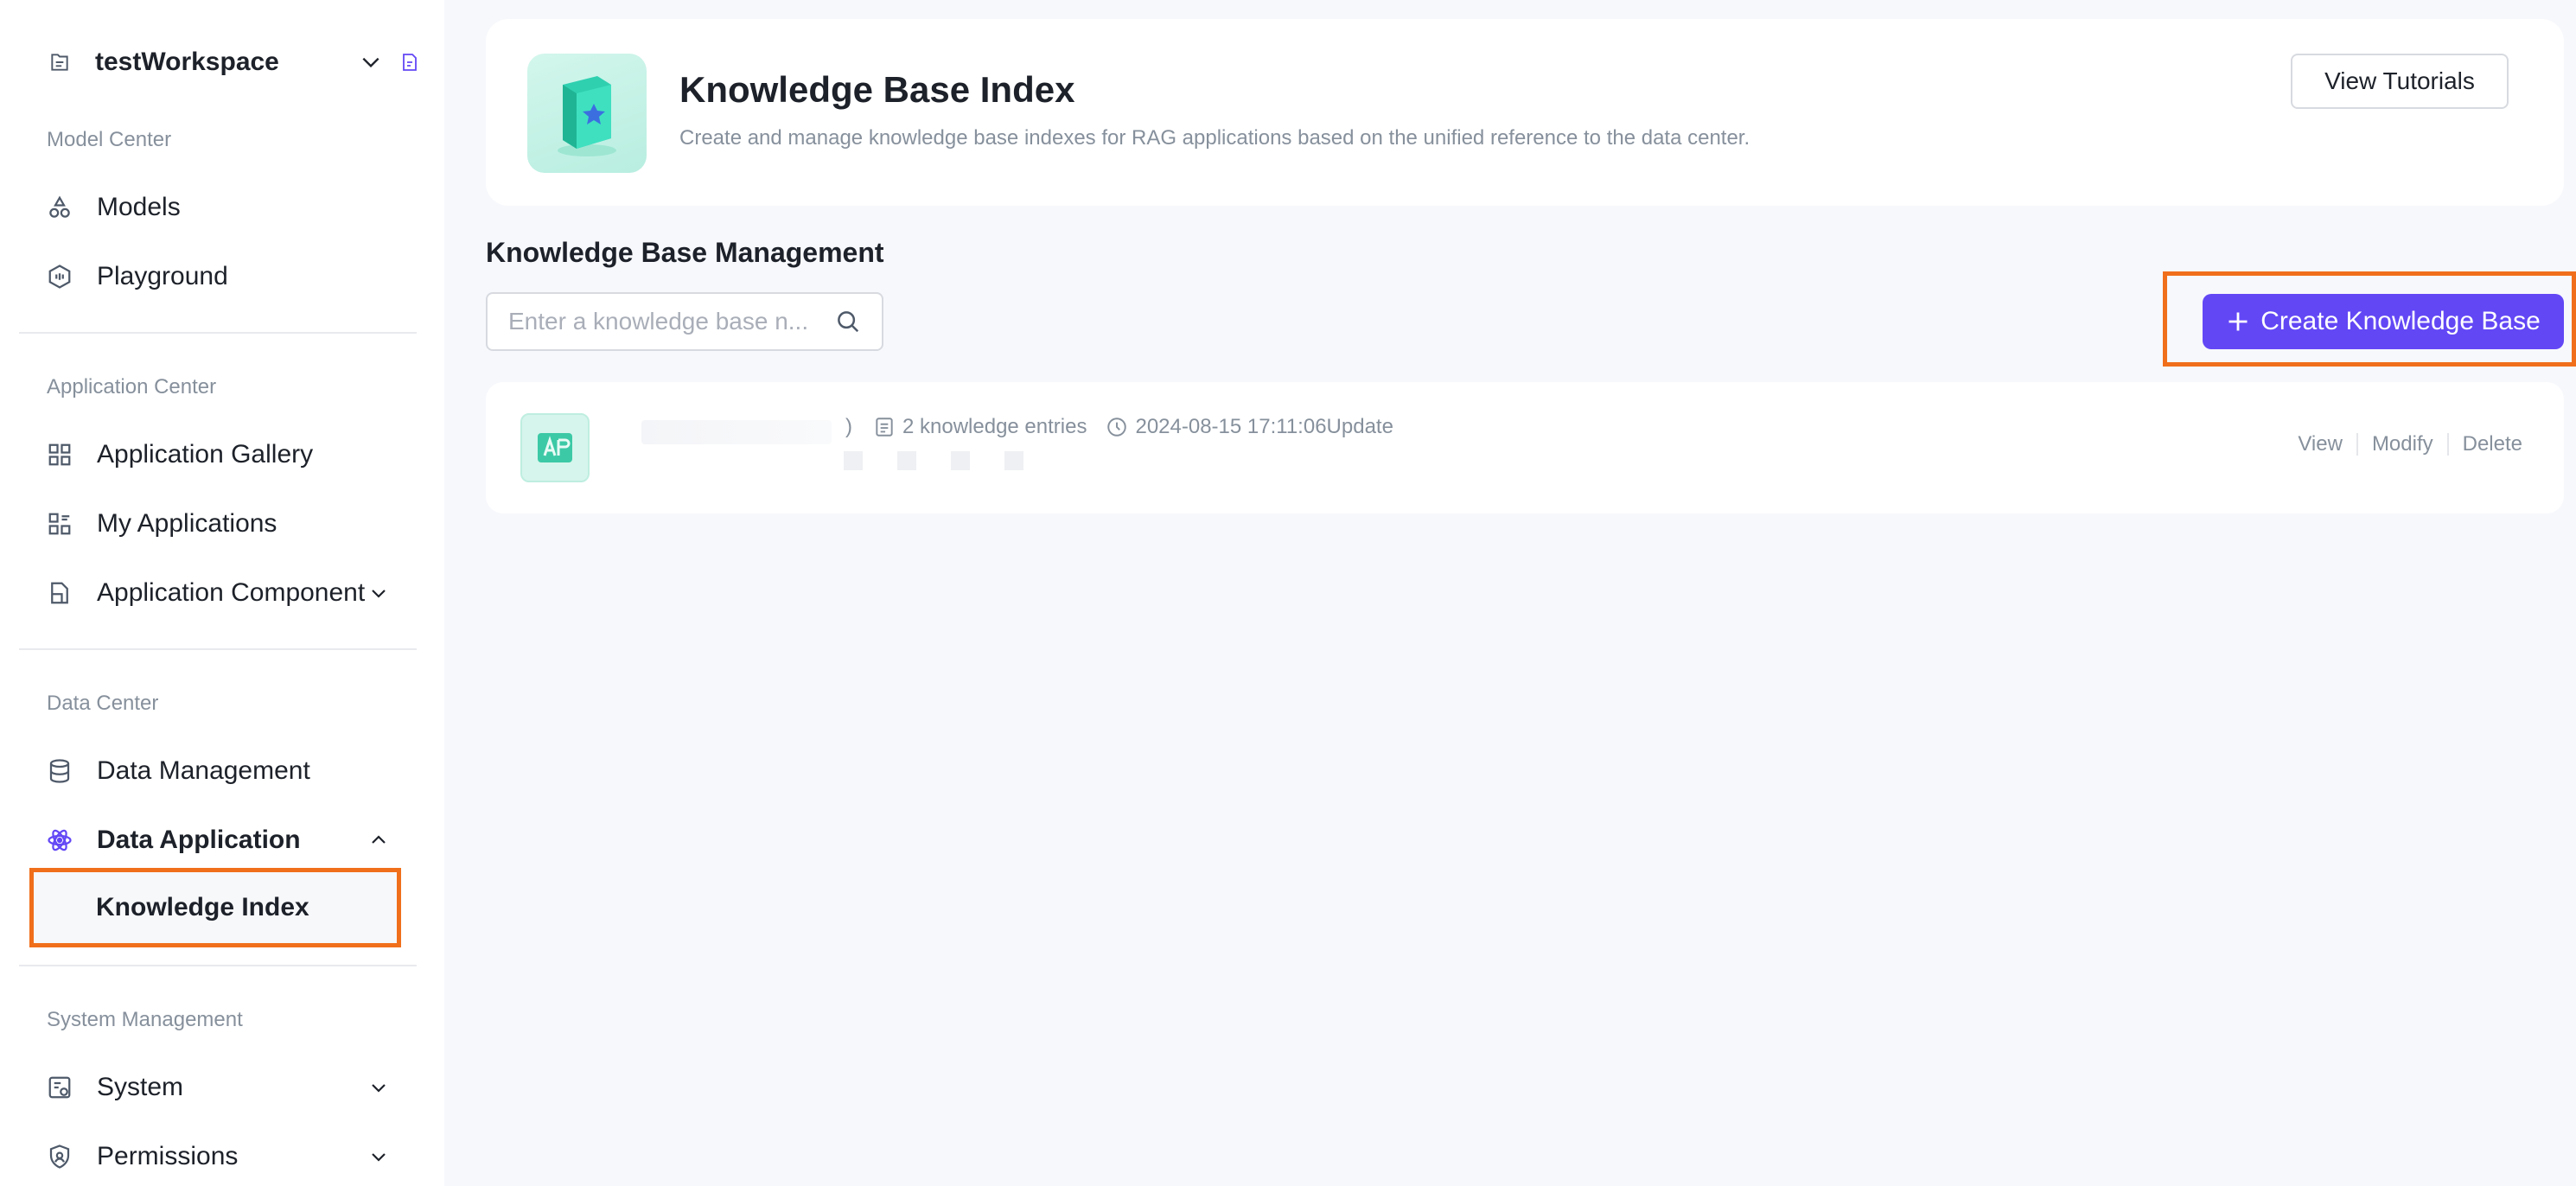  What do you see at coordinates (59, 62) in the screenshot?
I see `folder-icon` at bounding box center [59, 62].